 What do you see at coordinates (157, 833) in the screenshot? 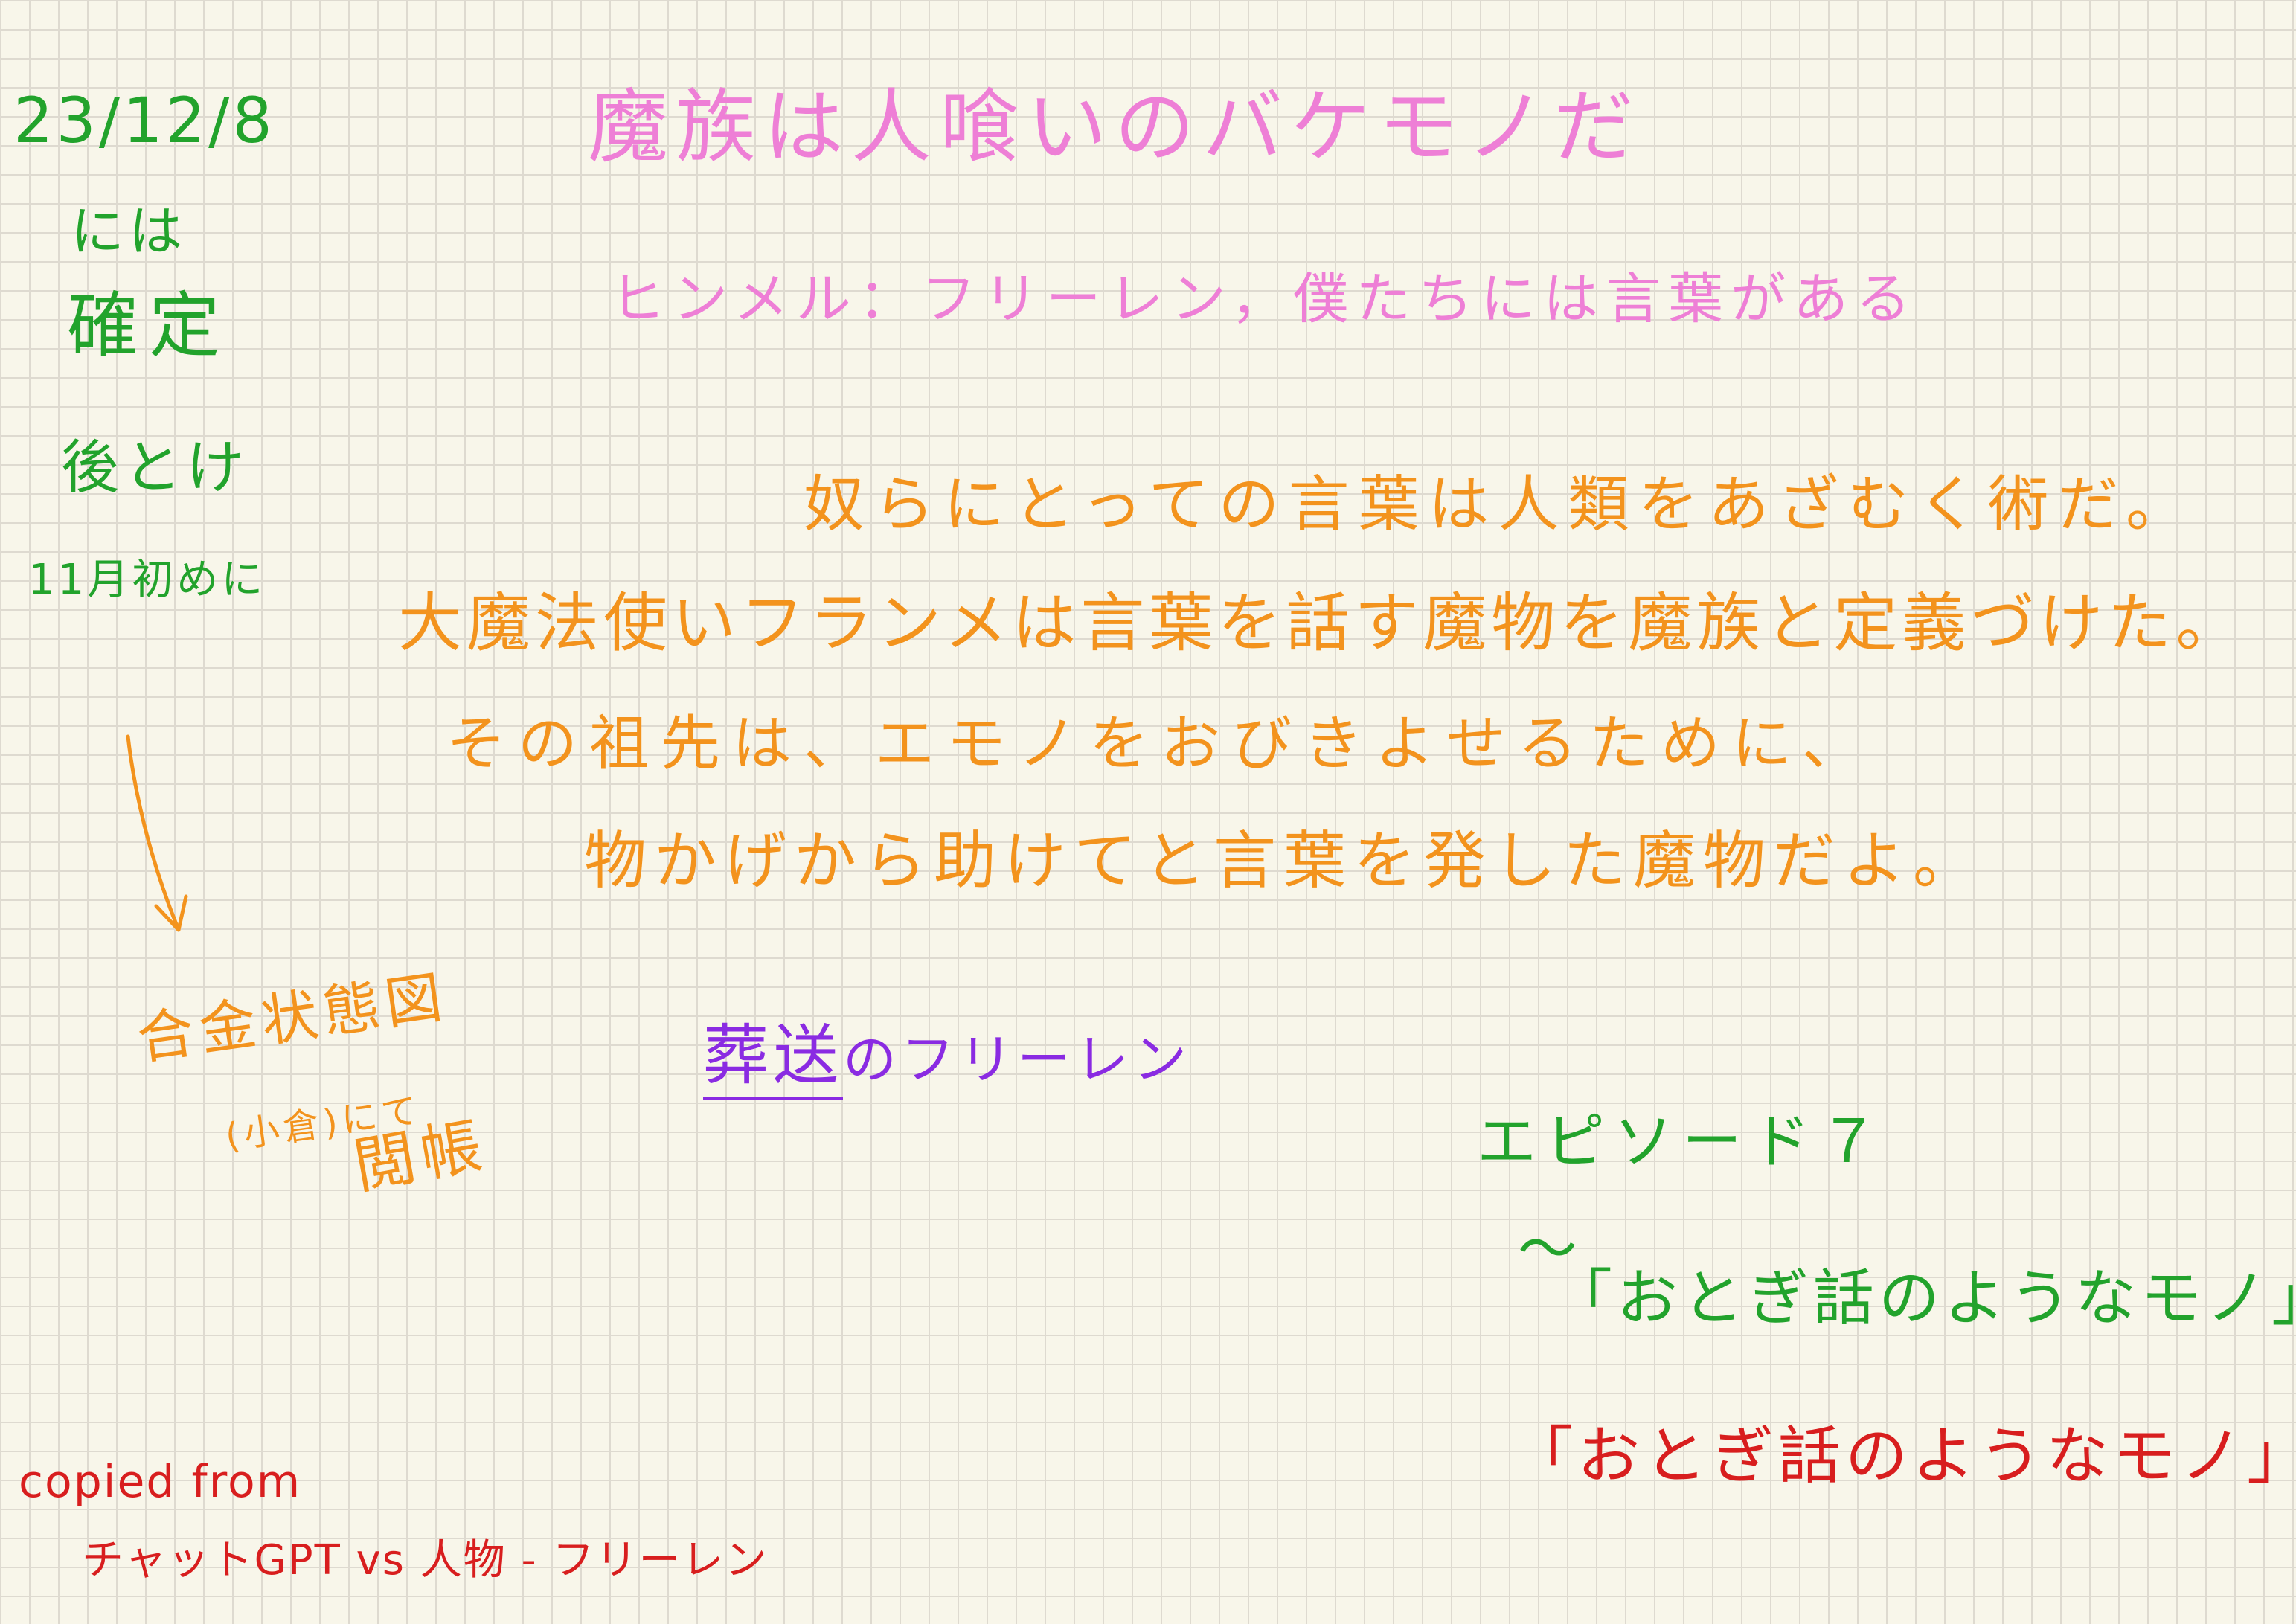
I see `down-arrow-icon` at bounding box center [157, 833].